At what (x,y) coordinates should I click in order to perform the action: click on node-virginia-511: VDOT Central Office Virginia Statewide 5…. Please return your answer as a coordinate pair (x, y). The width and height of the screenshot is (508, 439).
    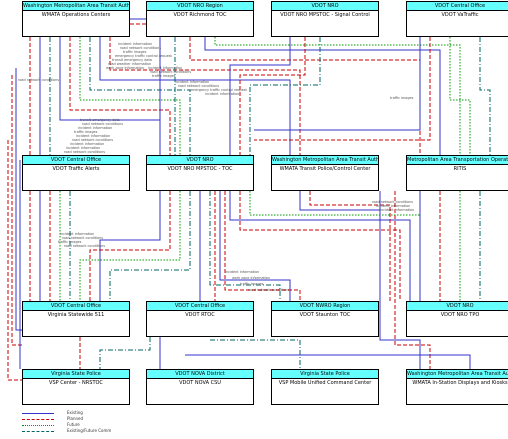
    Looking at the image, I should click on (76, 319).